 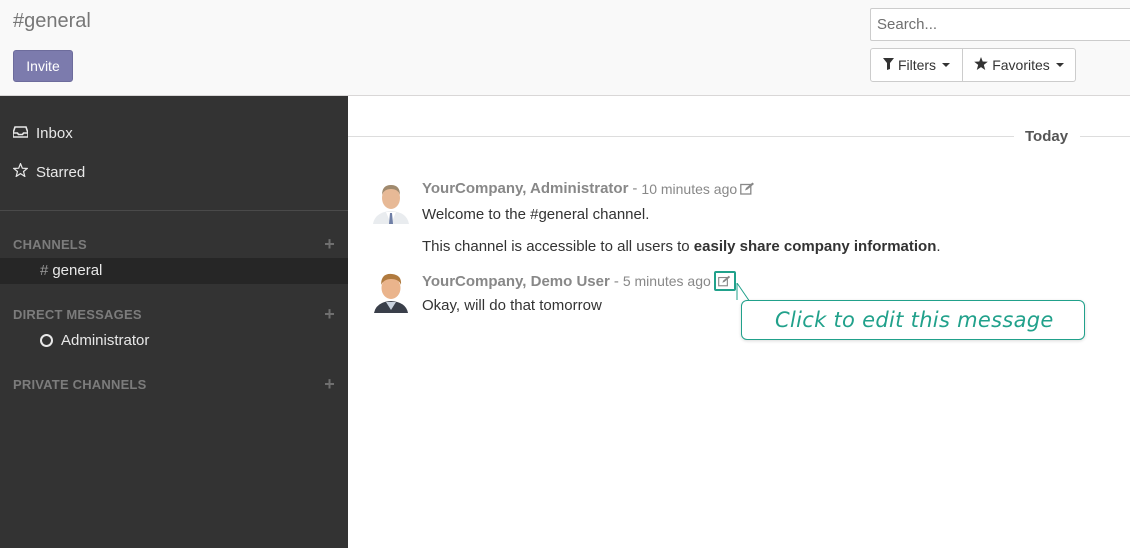 I want to click on message-body: Welcome to the #general channel., so click(x=536, y=214).